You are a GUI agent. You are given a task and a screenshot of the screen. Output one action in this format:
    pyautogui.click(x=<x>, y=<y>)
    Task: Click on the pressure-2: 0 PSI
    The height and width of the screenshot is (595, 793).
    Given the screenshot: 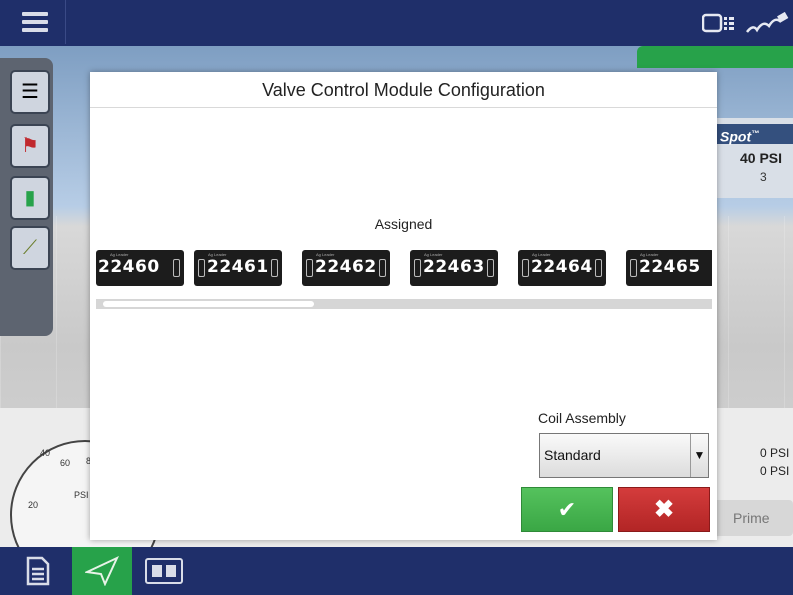 What is the action you would take?
    pyautogui.click(x=775, y=471)
    